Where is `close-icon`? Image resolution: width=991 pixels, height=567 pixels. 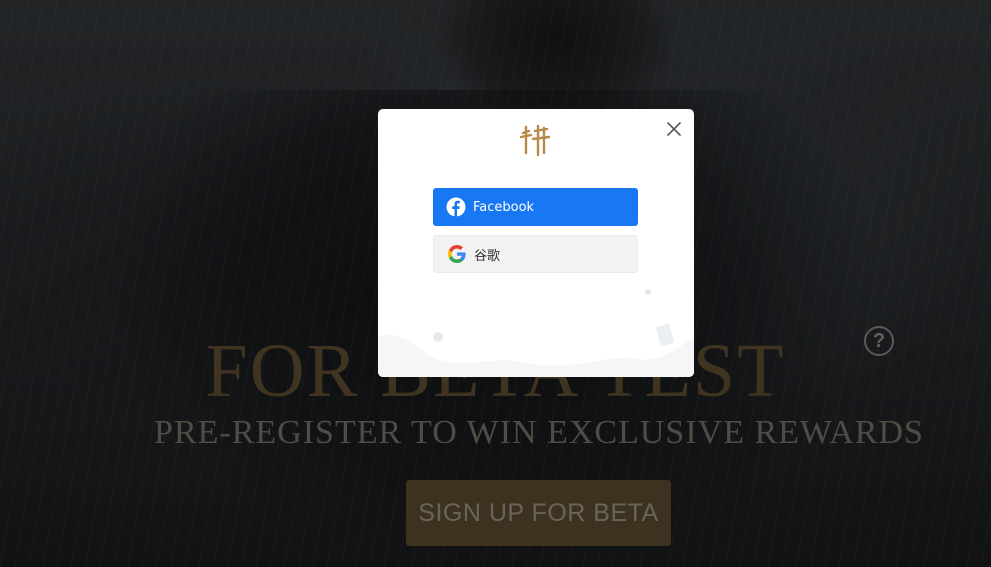 close-icon is located at coordinates (674, 129).